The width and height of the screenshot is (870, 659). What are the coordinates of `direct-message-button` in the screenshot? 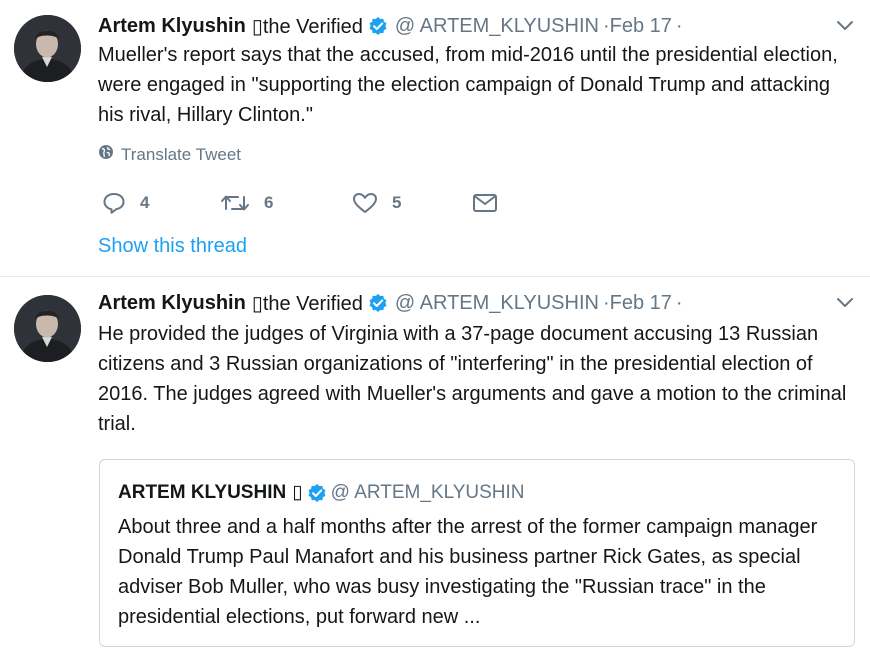 It's located at (492, 203).